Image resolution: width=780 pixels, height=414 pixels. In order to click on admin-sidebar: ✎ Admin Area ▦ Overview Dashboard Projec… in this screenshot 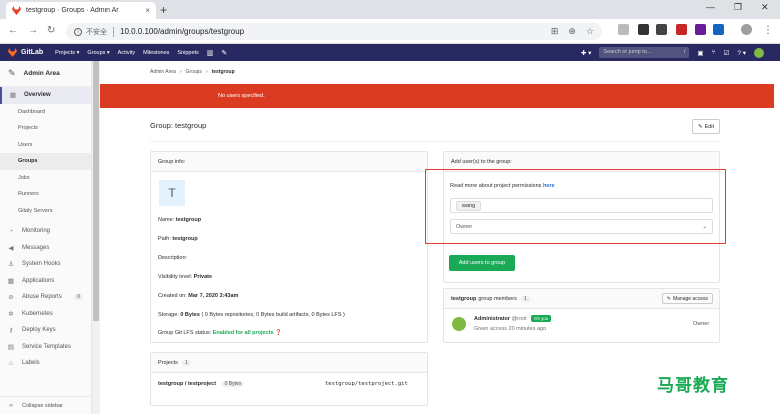, I will do `click(46, 237)`.